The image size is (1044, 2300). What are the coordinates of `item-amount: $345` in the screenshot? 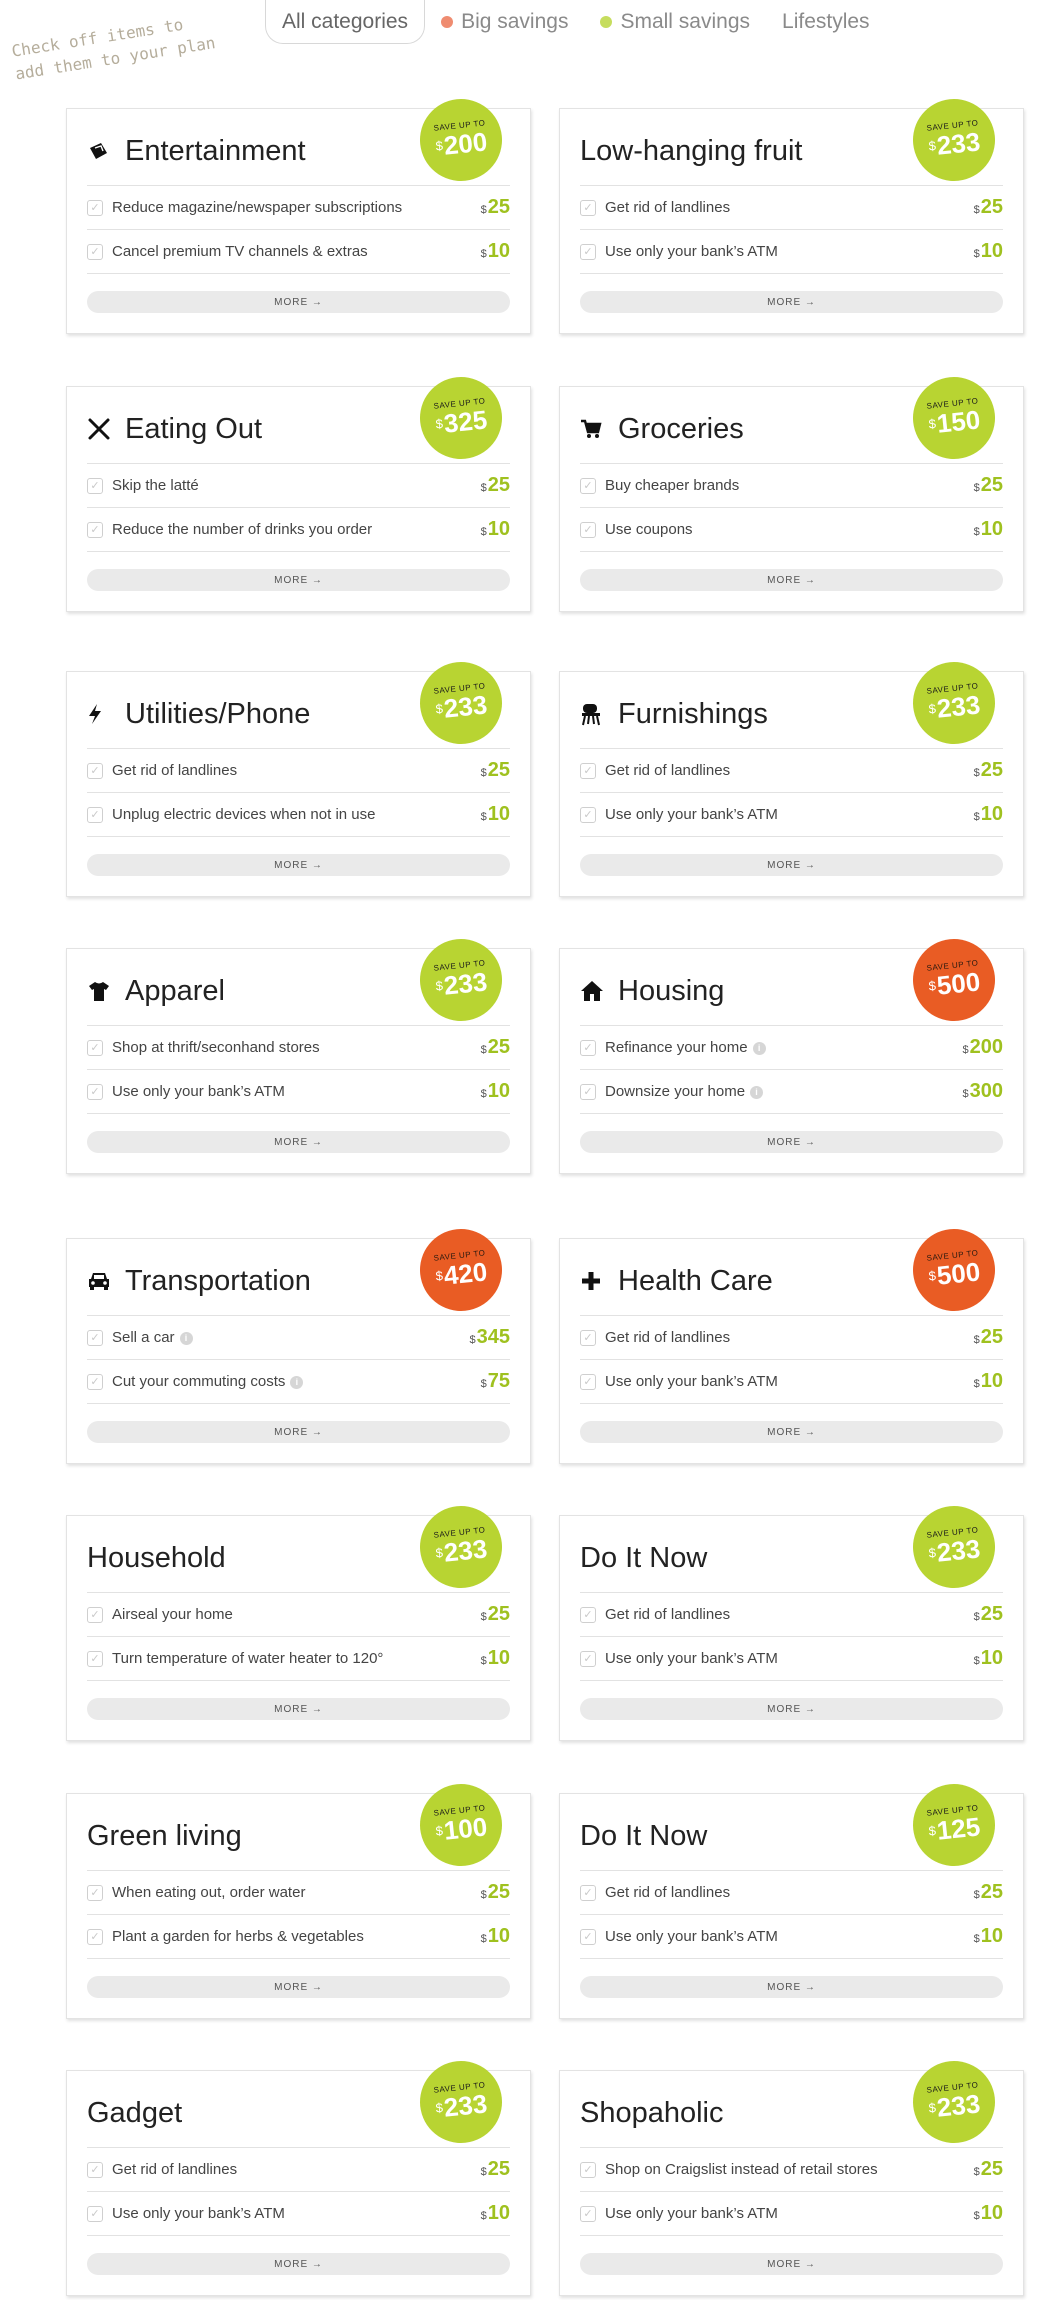 It's located at (475, 1337).